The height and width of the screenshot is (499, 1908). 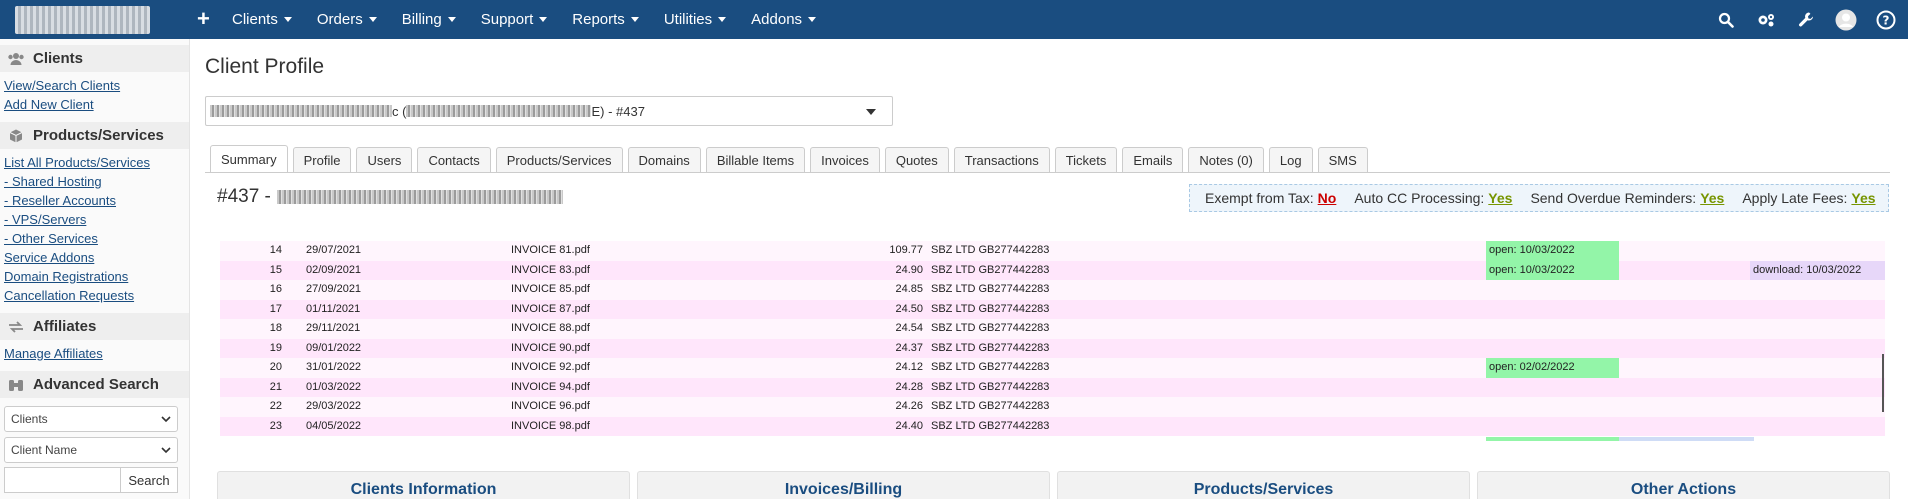 What do you see at coordinates (262, 19) in the screenshot?
I see `nav-clients: Clients` at bounding box center [262, 19].